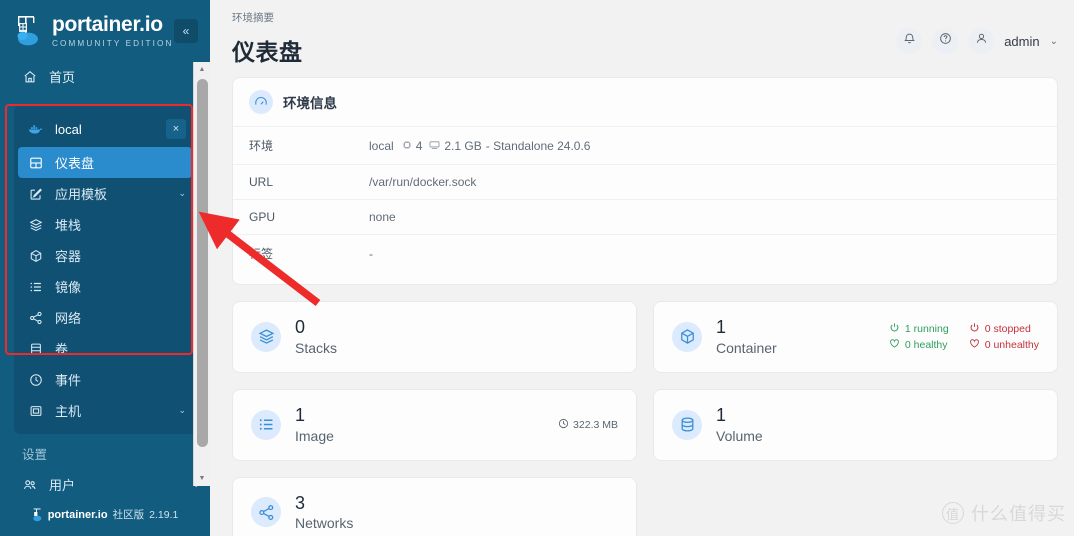 This screenshot has width=1080, height=536. I want to click on host-icon, so click(35, 411).